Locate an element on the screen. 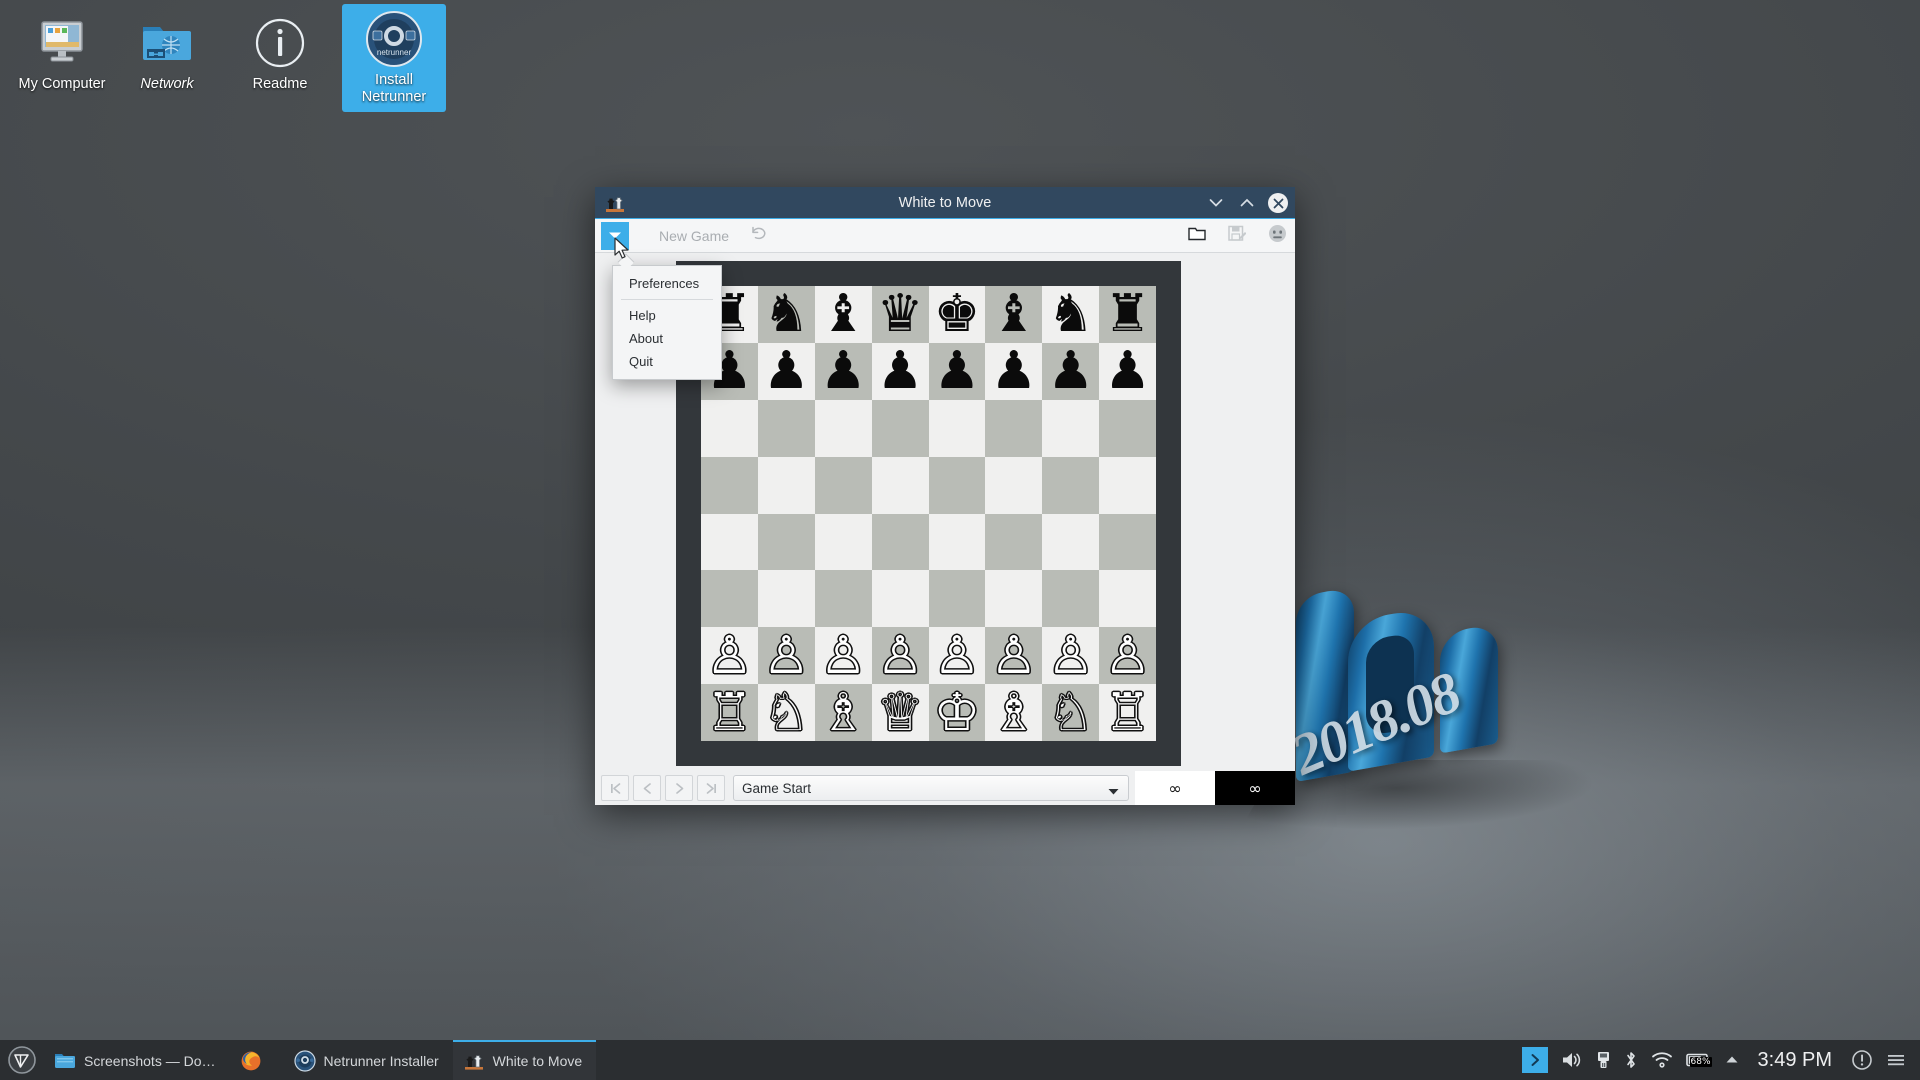 This screenshot has height=1080, width=1920. save-button is located at coordinates (1237, 236).